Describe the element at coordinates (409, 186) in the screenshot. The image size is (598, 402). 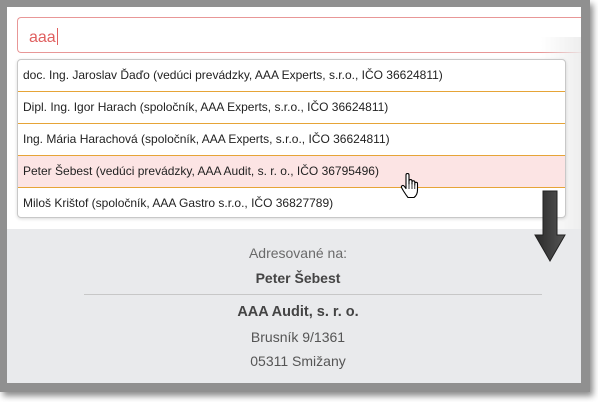
I see `hand-pointer-icon` at that location.